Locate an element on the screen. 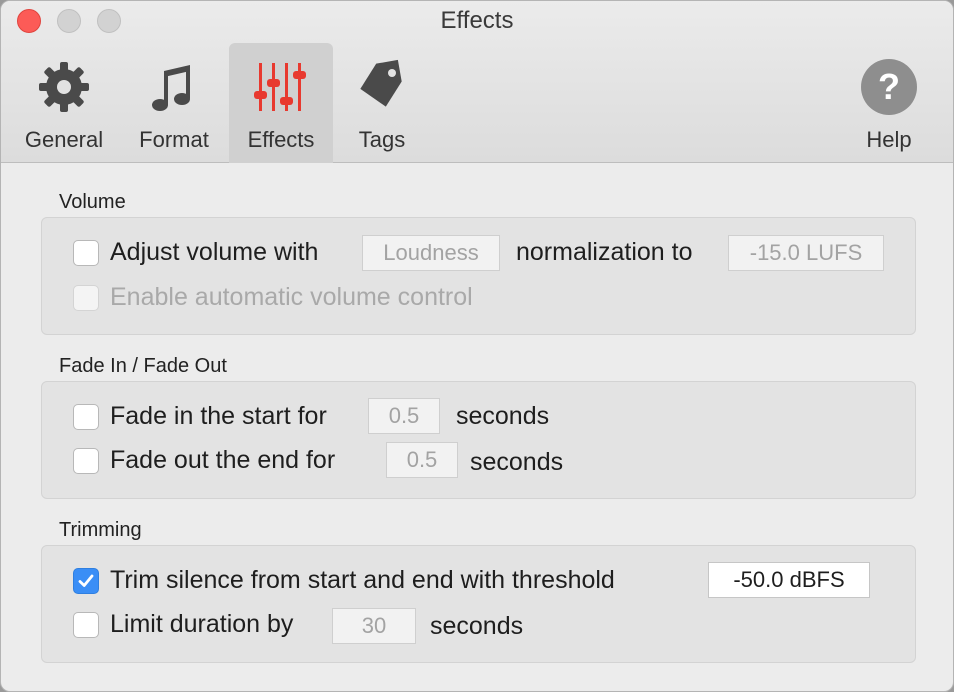 The image size is (954, 692). tab-effects: Effects is located at coordinates (281, 103).